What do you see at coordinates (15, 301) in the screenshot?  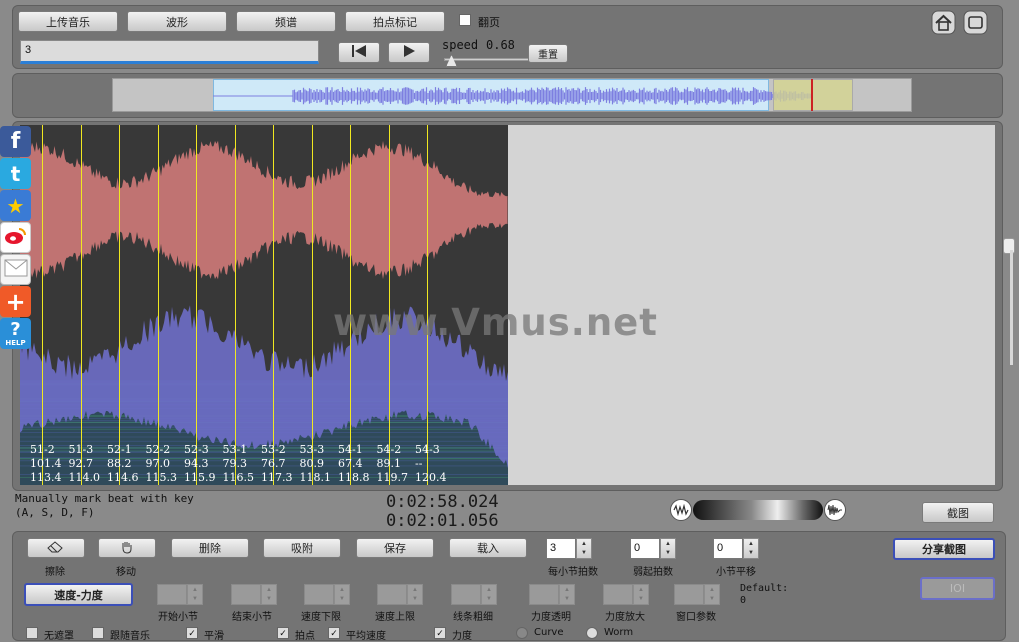 I see `add-more-button: +` at bounding box center [15, 301].